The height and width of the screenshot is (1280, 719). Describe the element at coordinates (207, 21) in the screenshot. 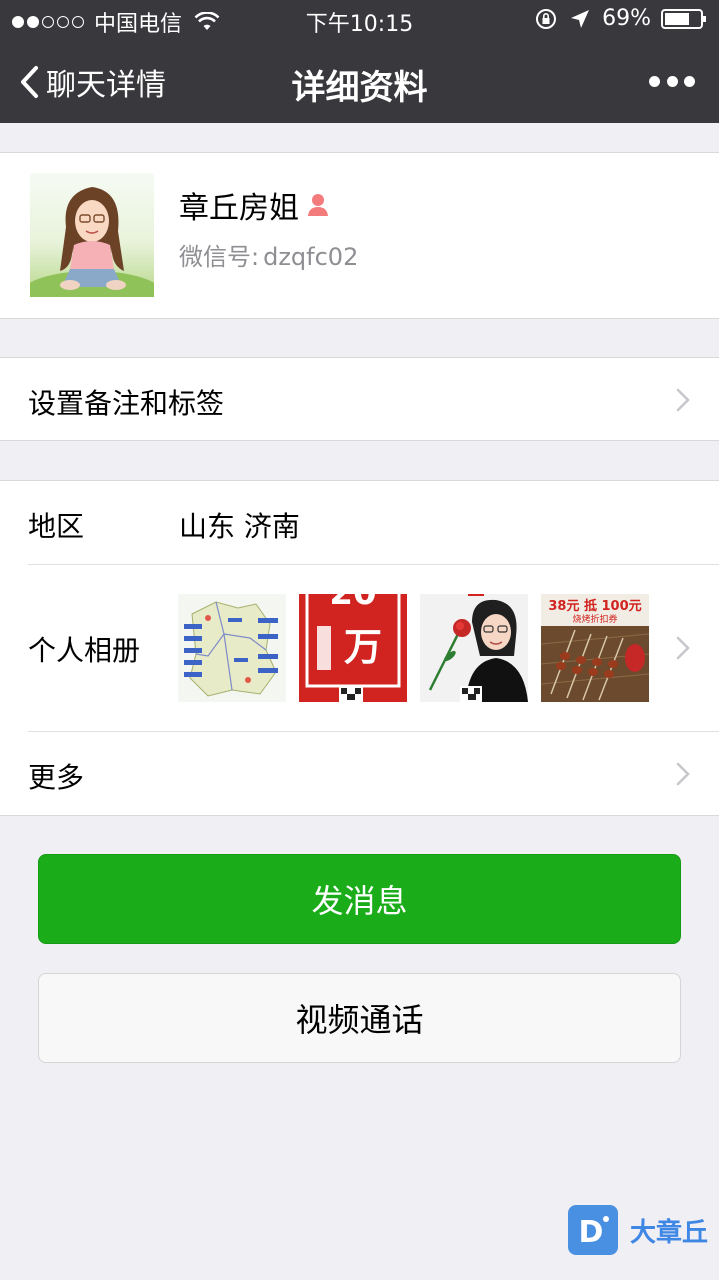

I see `wifi-icon` at that location.